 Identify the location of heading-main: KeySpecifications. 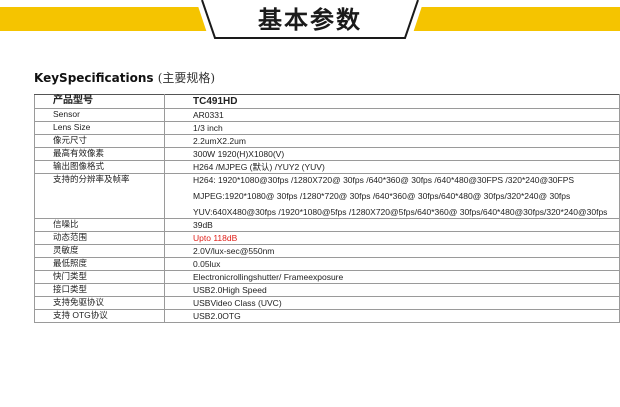
(94, 78).